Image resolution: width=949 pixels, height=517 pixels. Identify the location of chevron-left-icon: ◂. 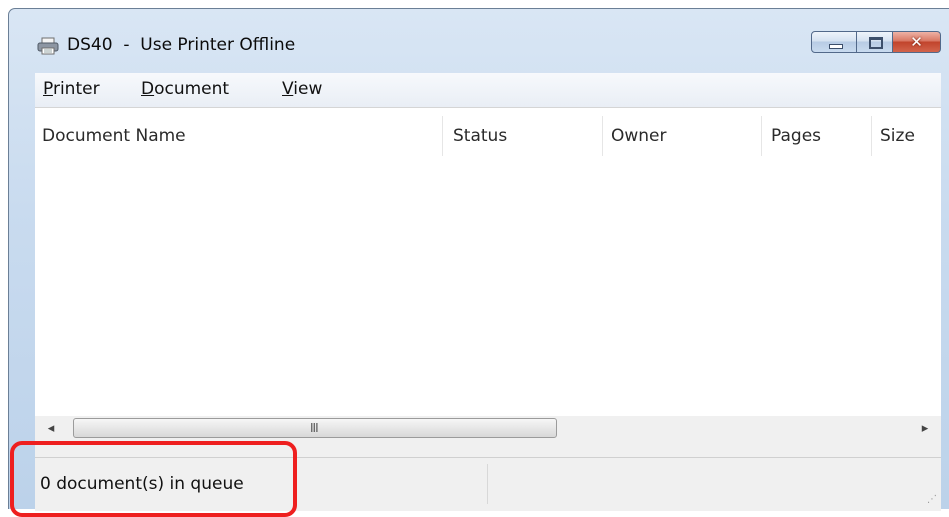
(51, 428).